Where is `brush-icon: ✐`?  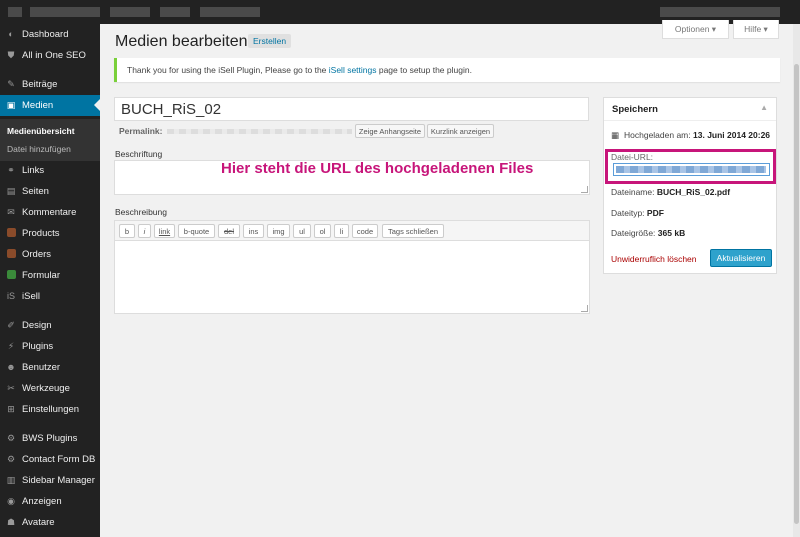
brush-icon: ✐ is located at coordinates (11, 325).